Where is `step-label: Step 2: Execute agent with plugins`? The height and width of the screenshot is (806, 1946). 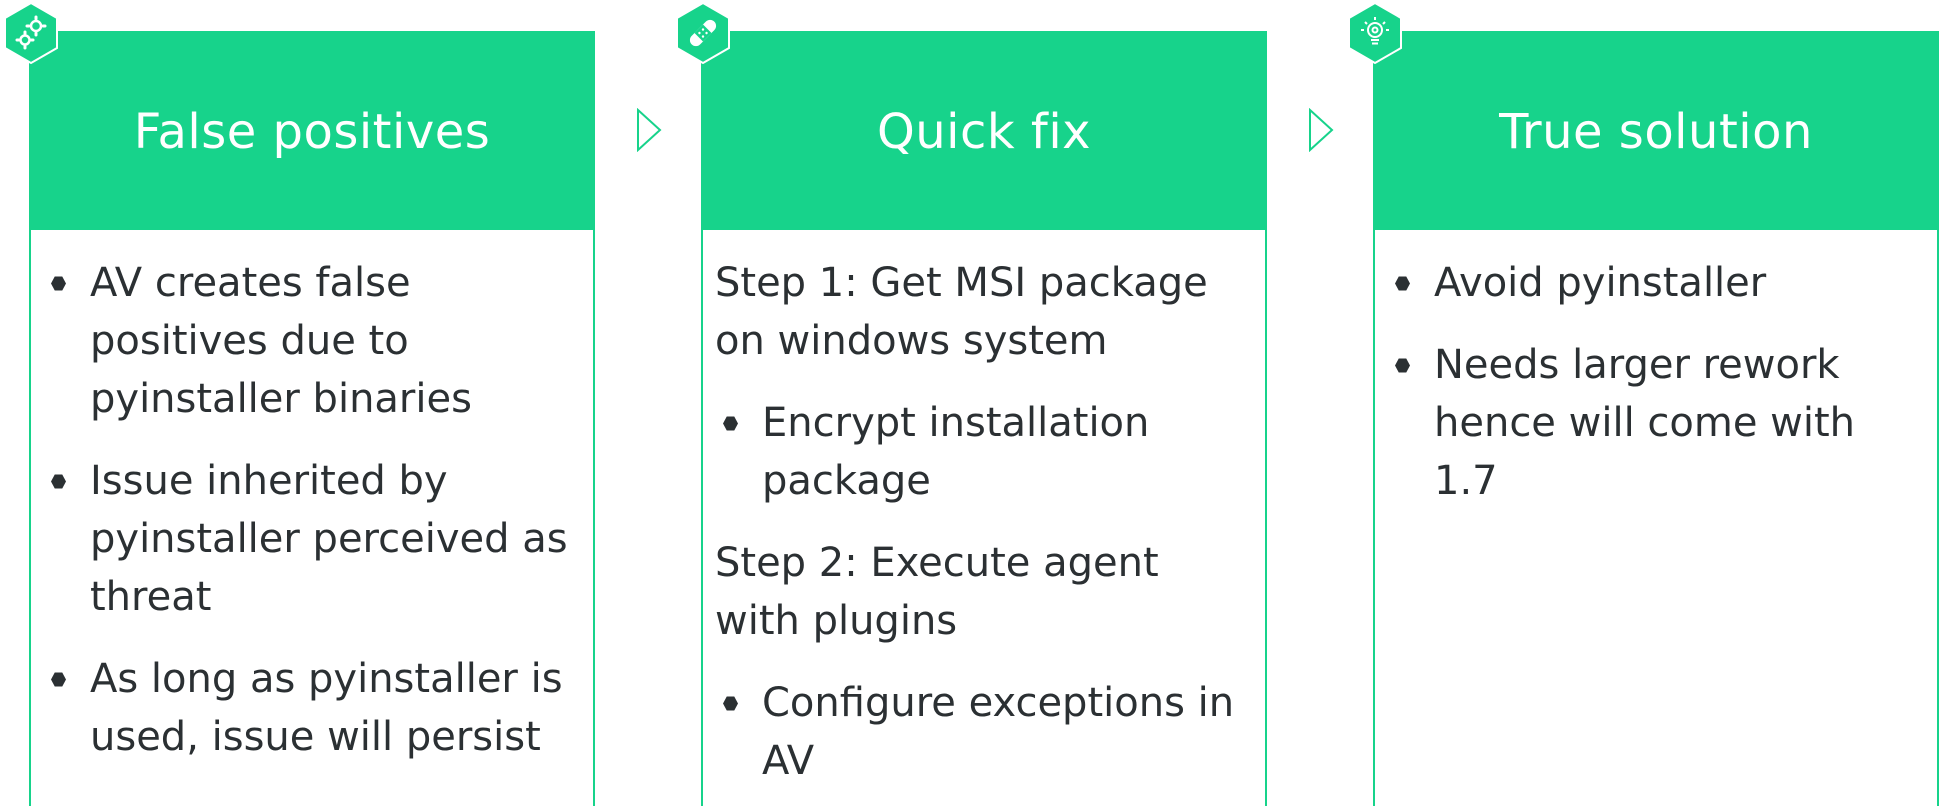
step-label: Step 2: Execute agent with plugins is located at coordinates (937, 592).